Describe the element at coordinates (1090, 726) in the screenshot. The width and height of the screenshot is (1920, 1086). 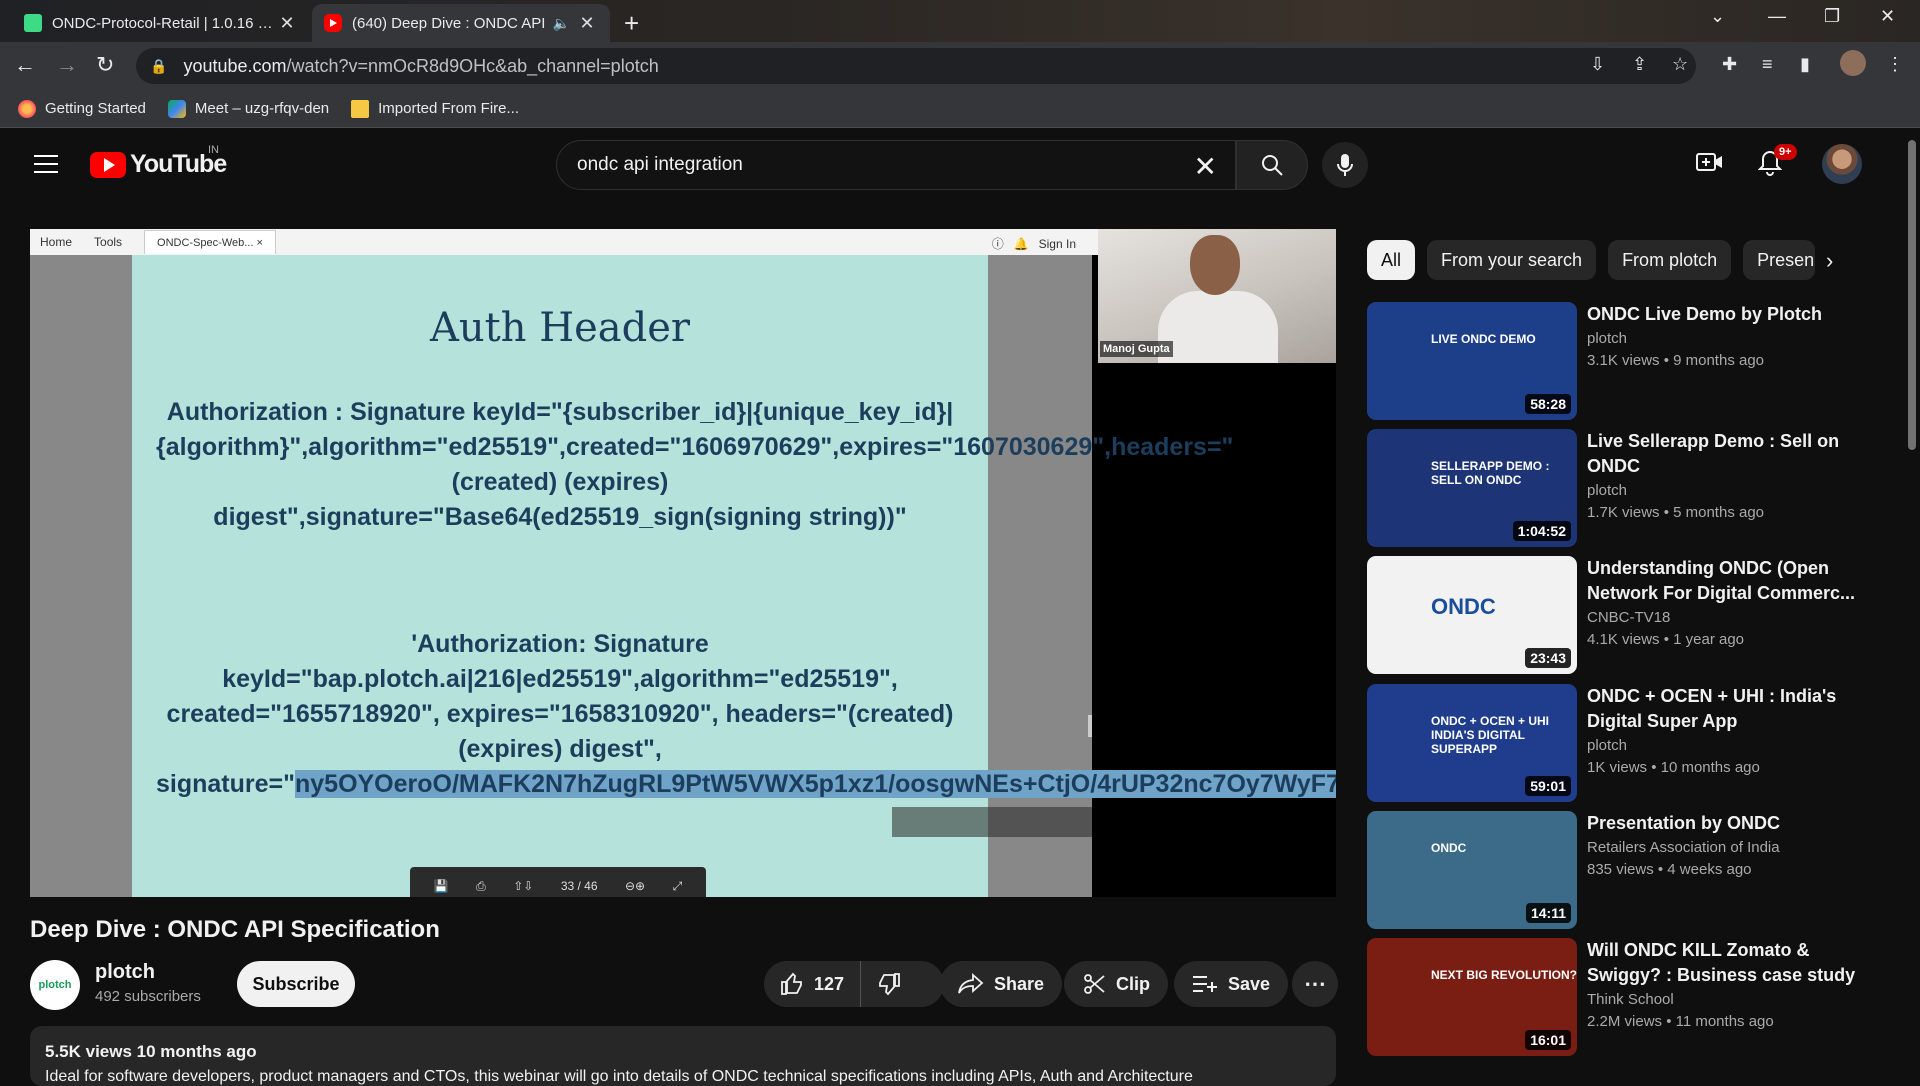
I see `slide-scrollbar` at that location.